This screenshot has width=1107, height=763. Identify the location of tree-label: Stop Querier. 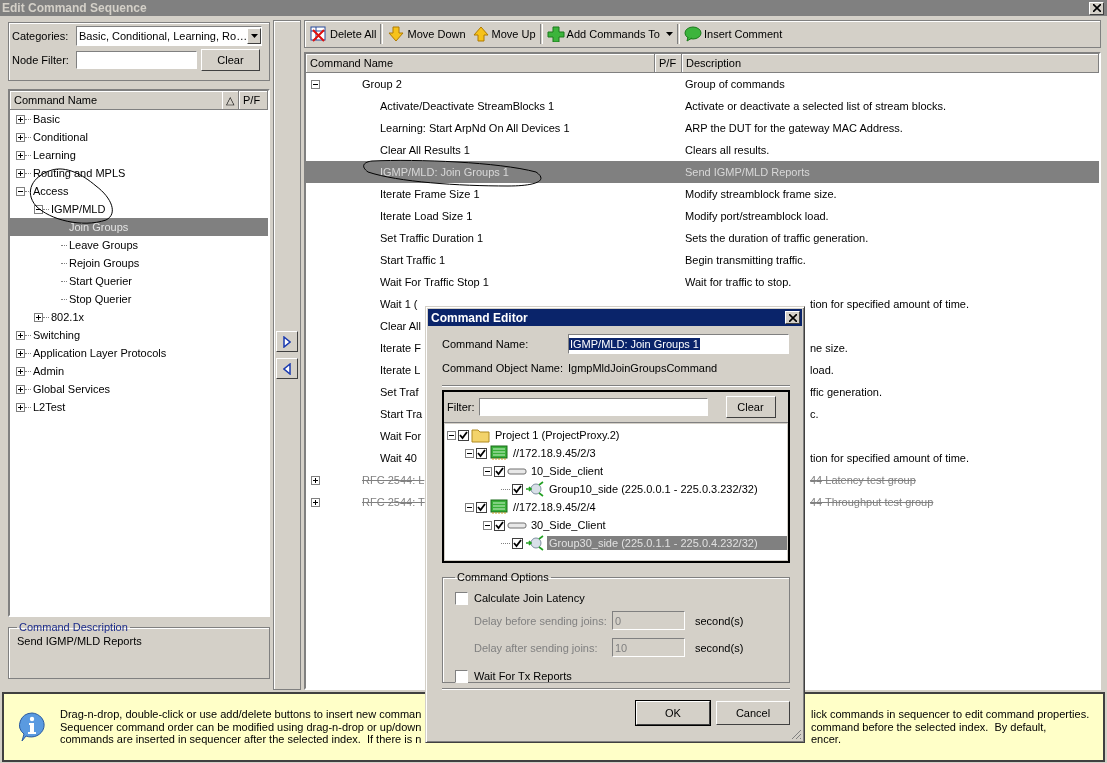
(100, 299).